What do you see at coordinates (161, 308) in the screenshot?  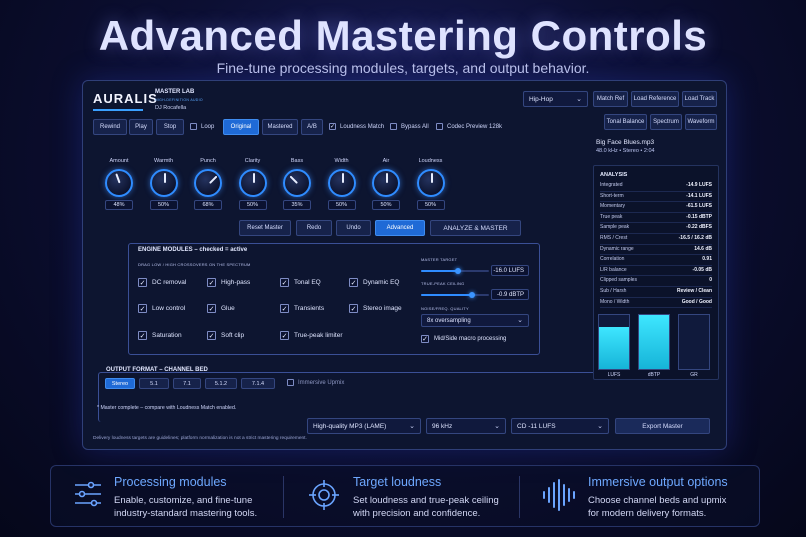 I see `module-checkbox: ✓ Low control` at bounding box center [161, 308].